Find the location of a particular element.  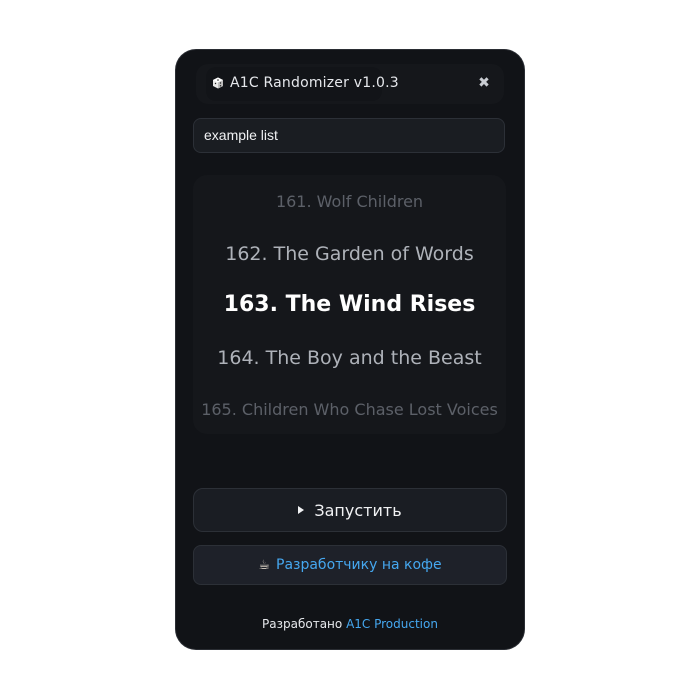

play-icon is located at coordinates (301, 510).